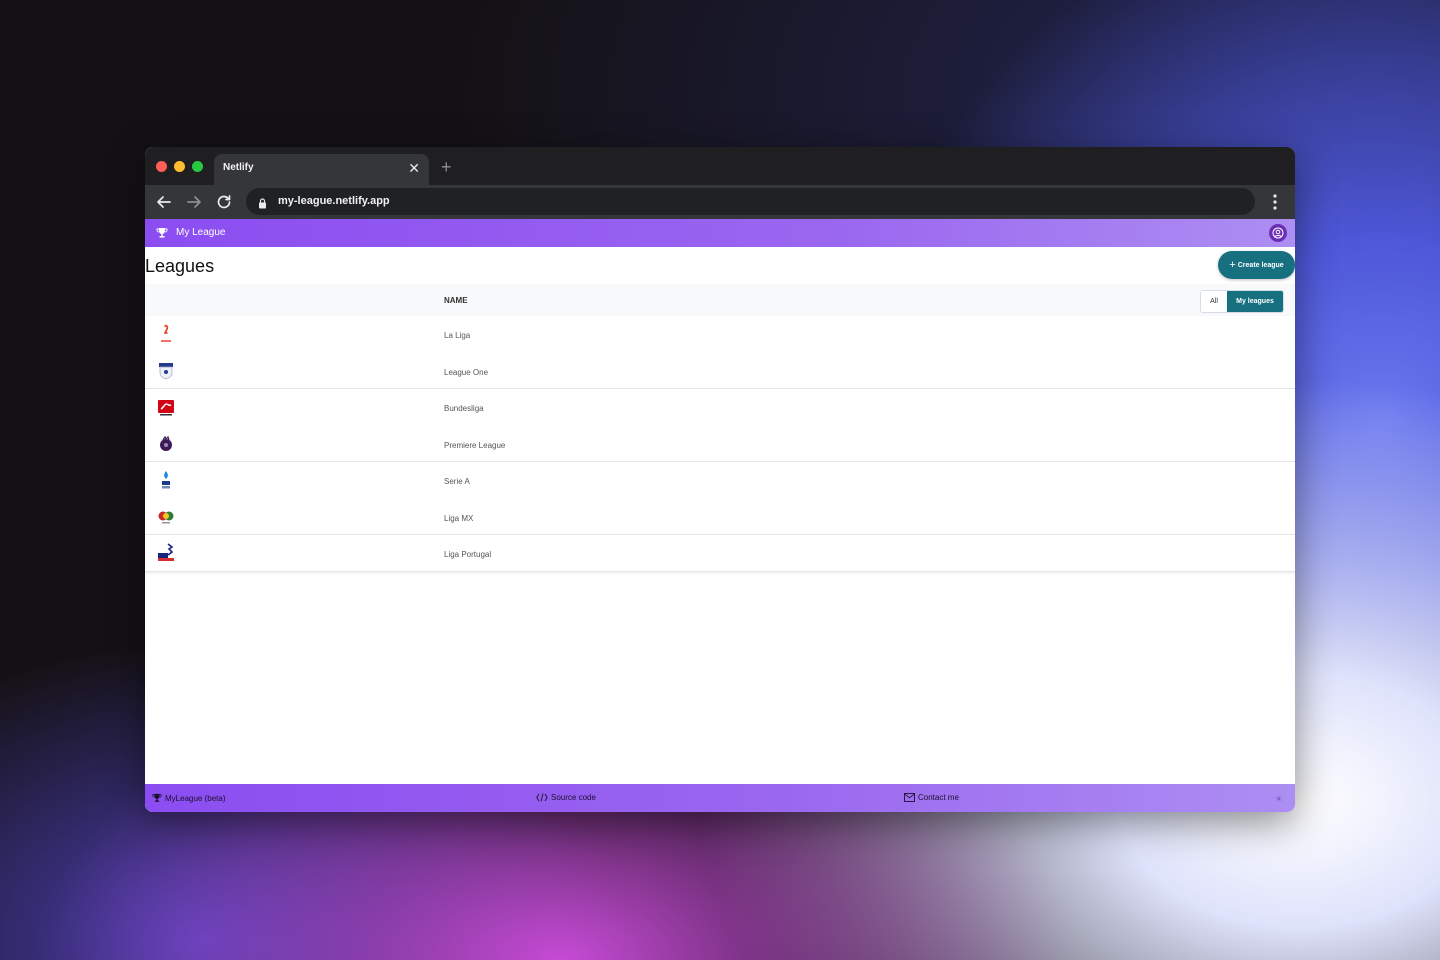  Describe the element at coordinates (720, 553) in the screenshot. I see `table-row: Liga Portugal` at that location.